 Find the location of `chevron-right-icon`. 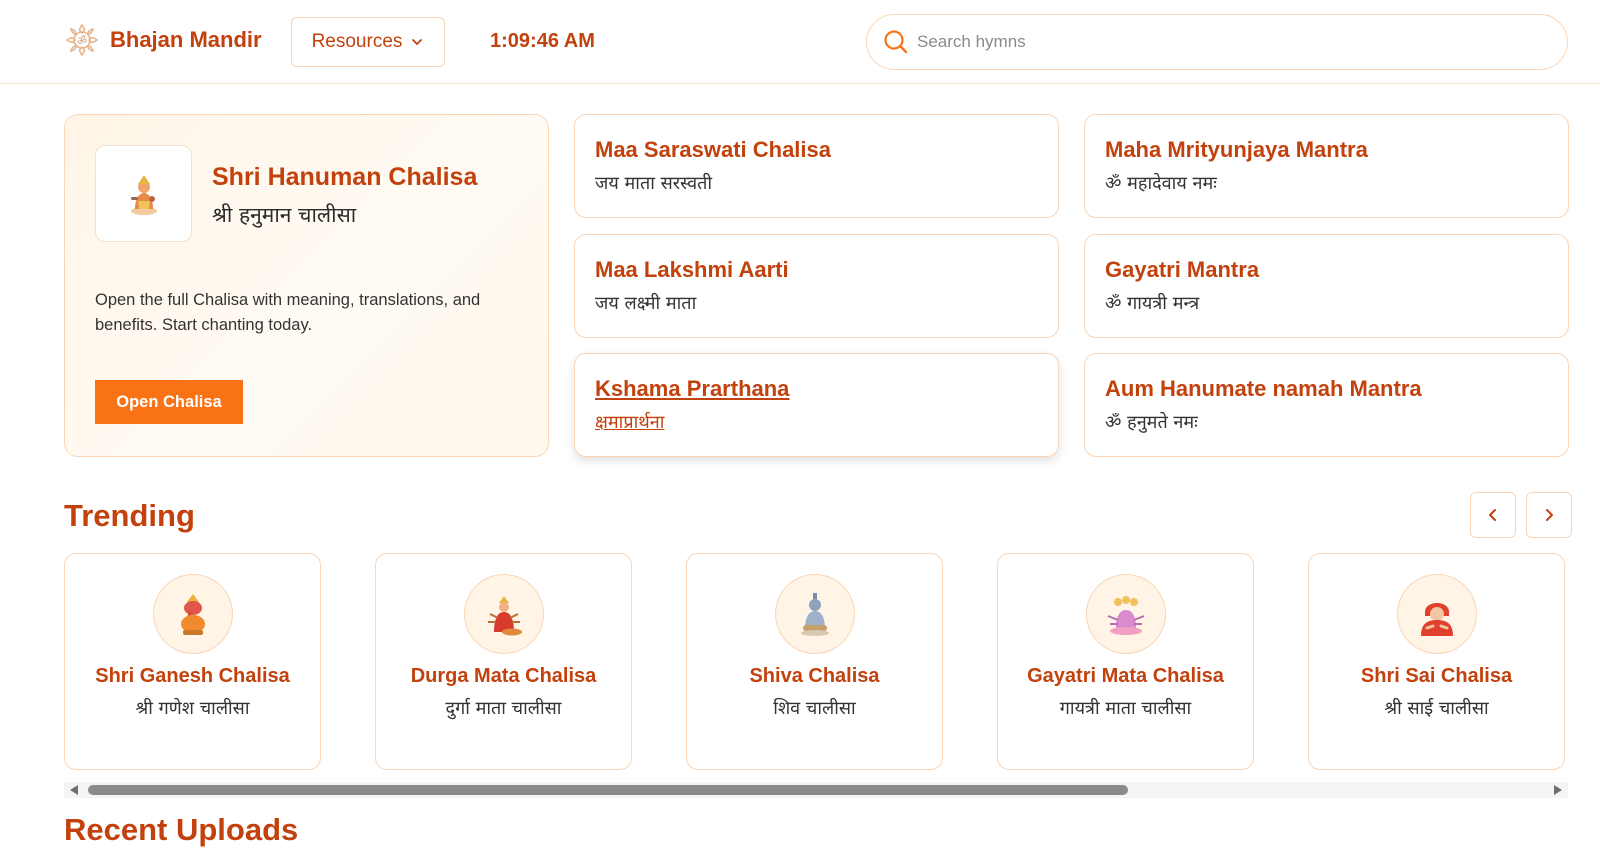

chevron-right-icon is located at coordinates (1549, 515).